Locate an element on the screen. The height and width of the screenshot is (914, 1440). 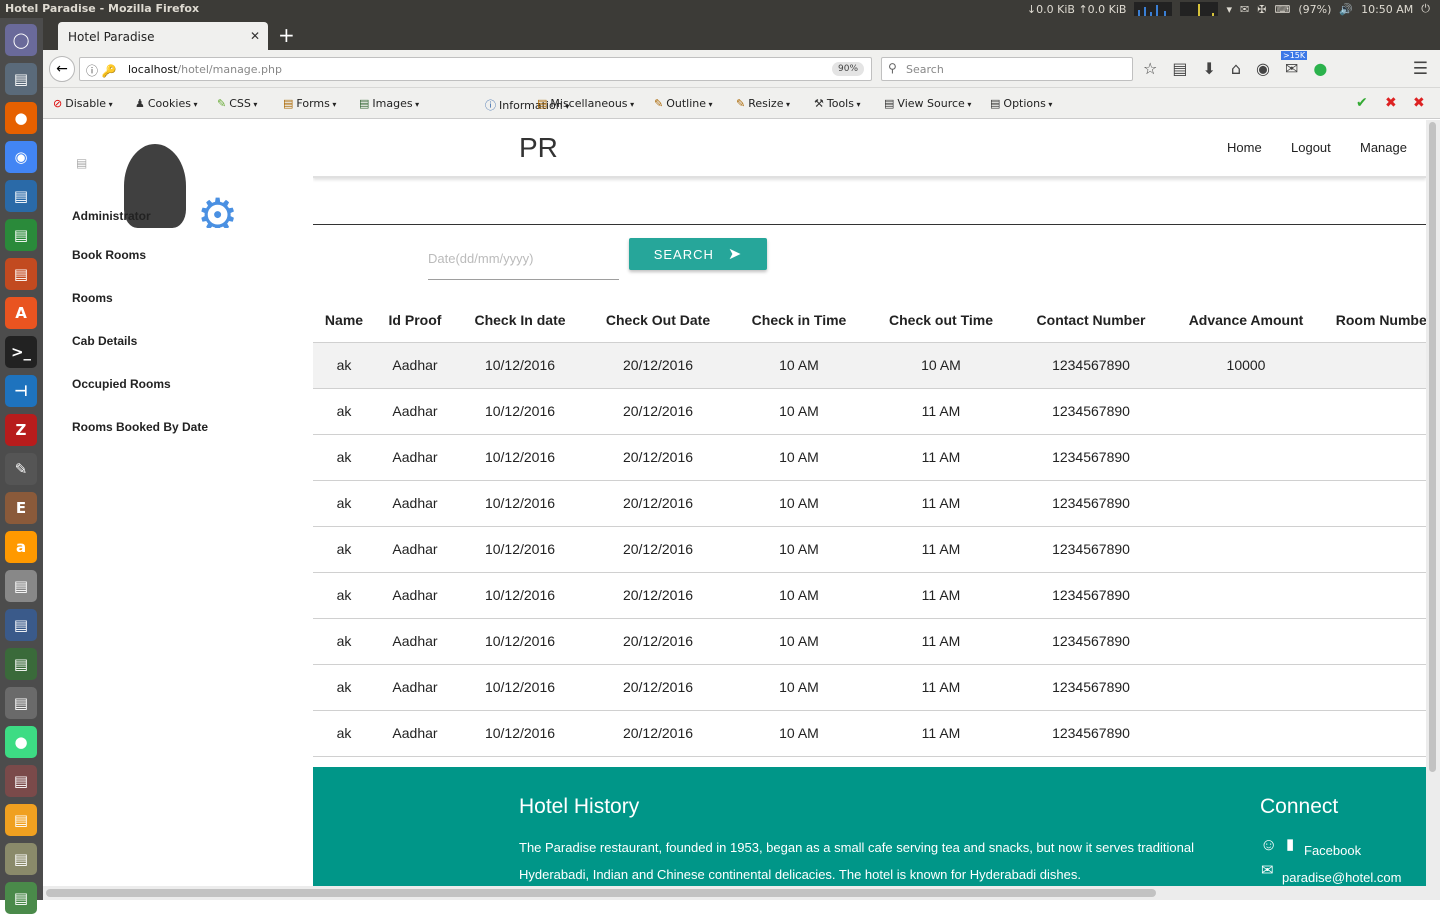
webdev-menu-disable: ⊘ Disable ▾ is located at coordinates (83, 103).